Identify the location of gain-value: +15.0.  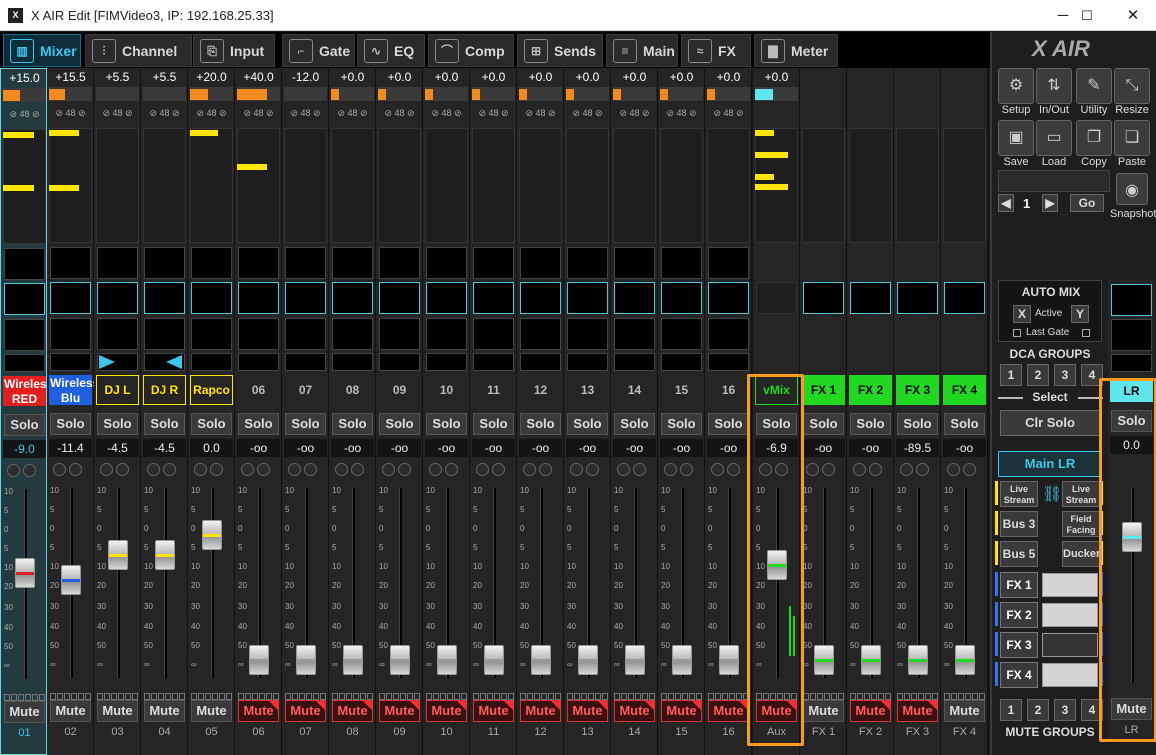
(24, 79).